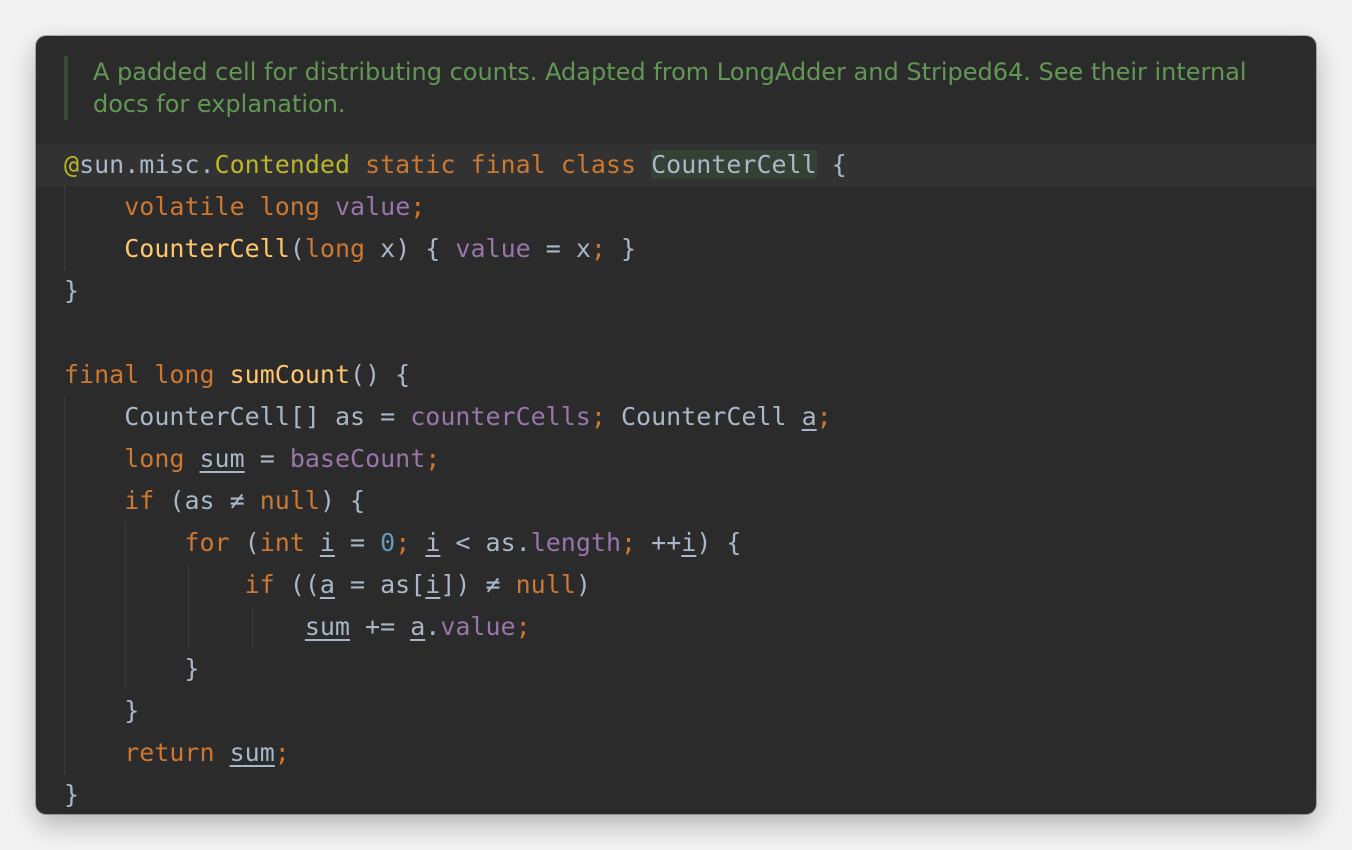  Describe the element at coordinates (252, 459) in the screenshot. I see `code-line-sum-init: long sum = baseCount;` at that location.